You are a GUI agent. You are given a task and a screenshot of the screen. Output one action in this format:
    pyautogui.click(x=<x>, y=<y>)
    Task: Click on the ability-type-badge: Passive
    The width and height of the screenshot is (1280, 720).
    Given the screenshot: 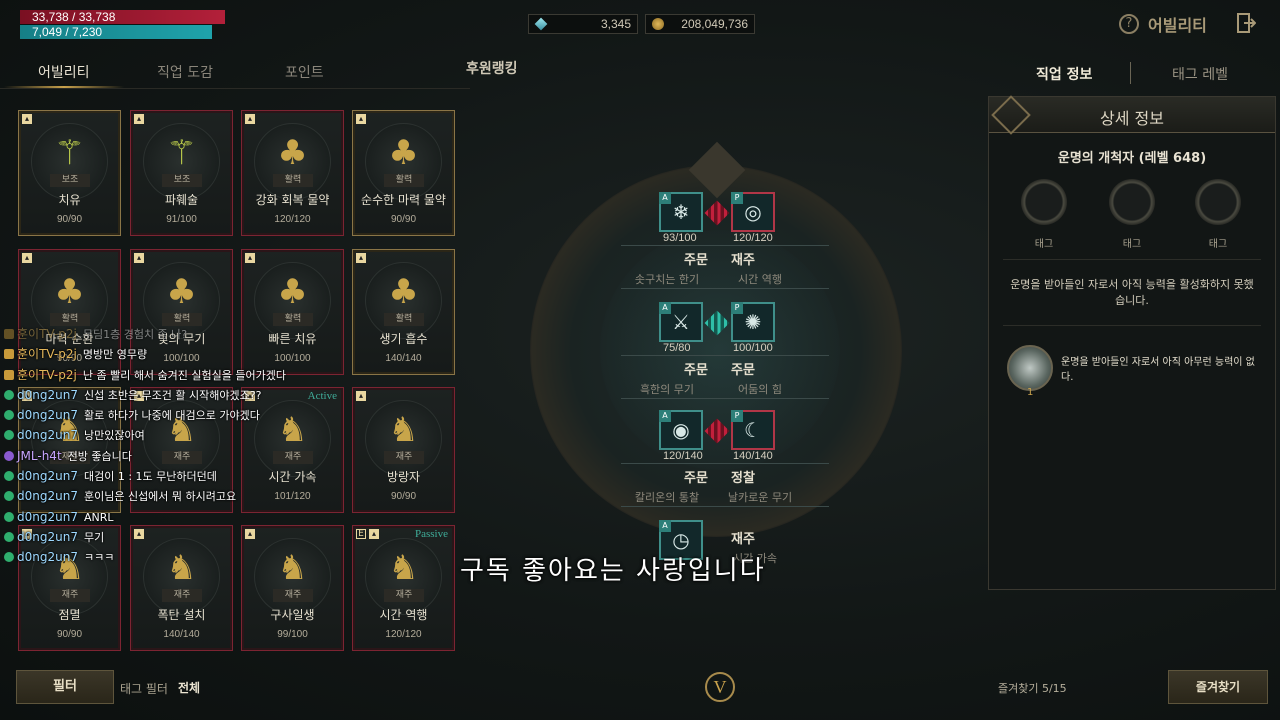 What is the action you would take?
    pyautogui.click(x=431, y=534)
    